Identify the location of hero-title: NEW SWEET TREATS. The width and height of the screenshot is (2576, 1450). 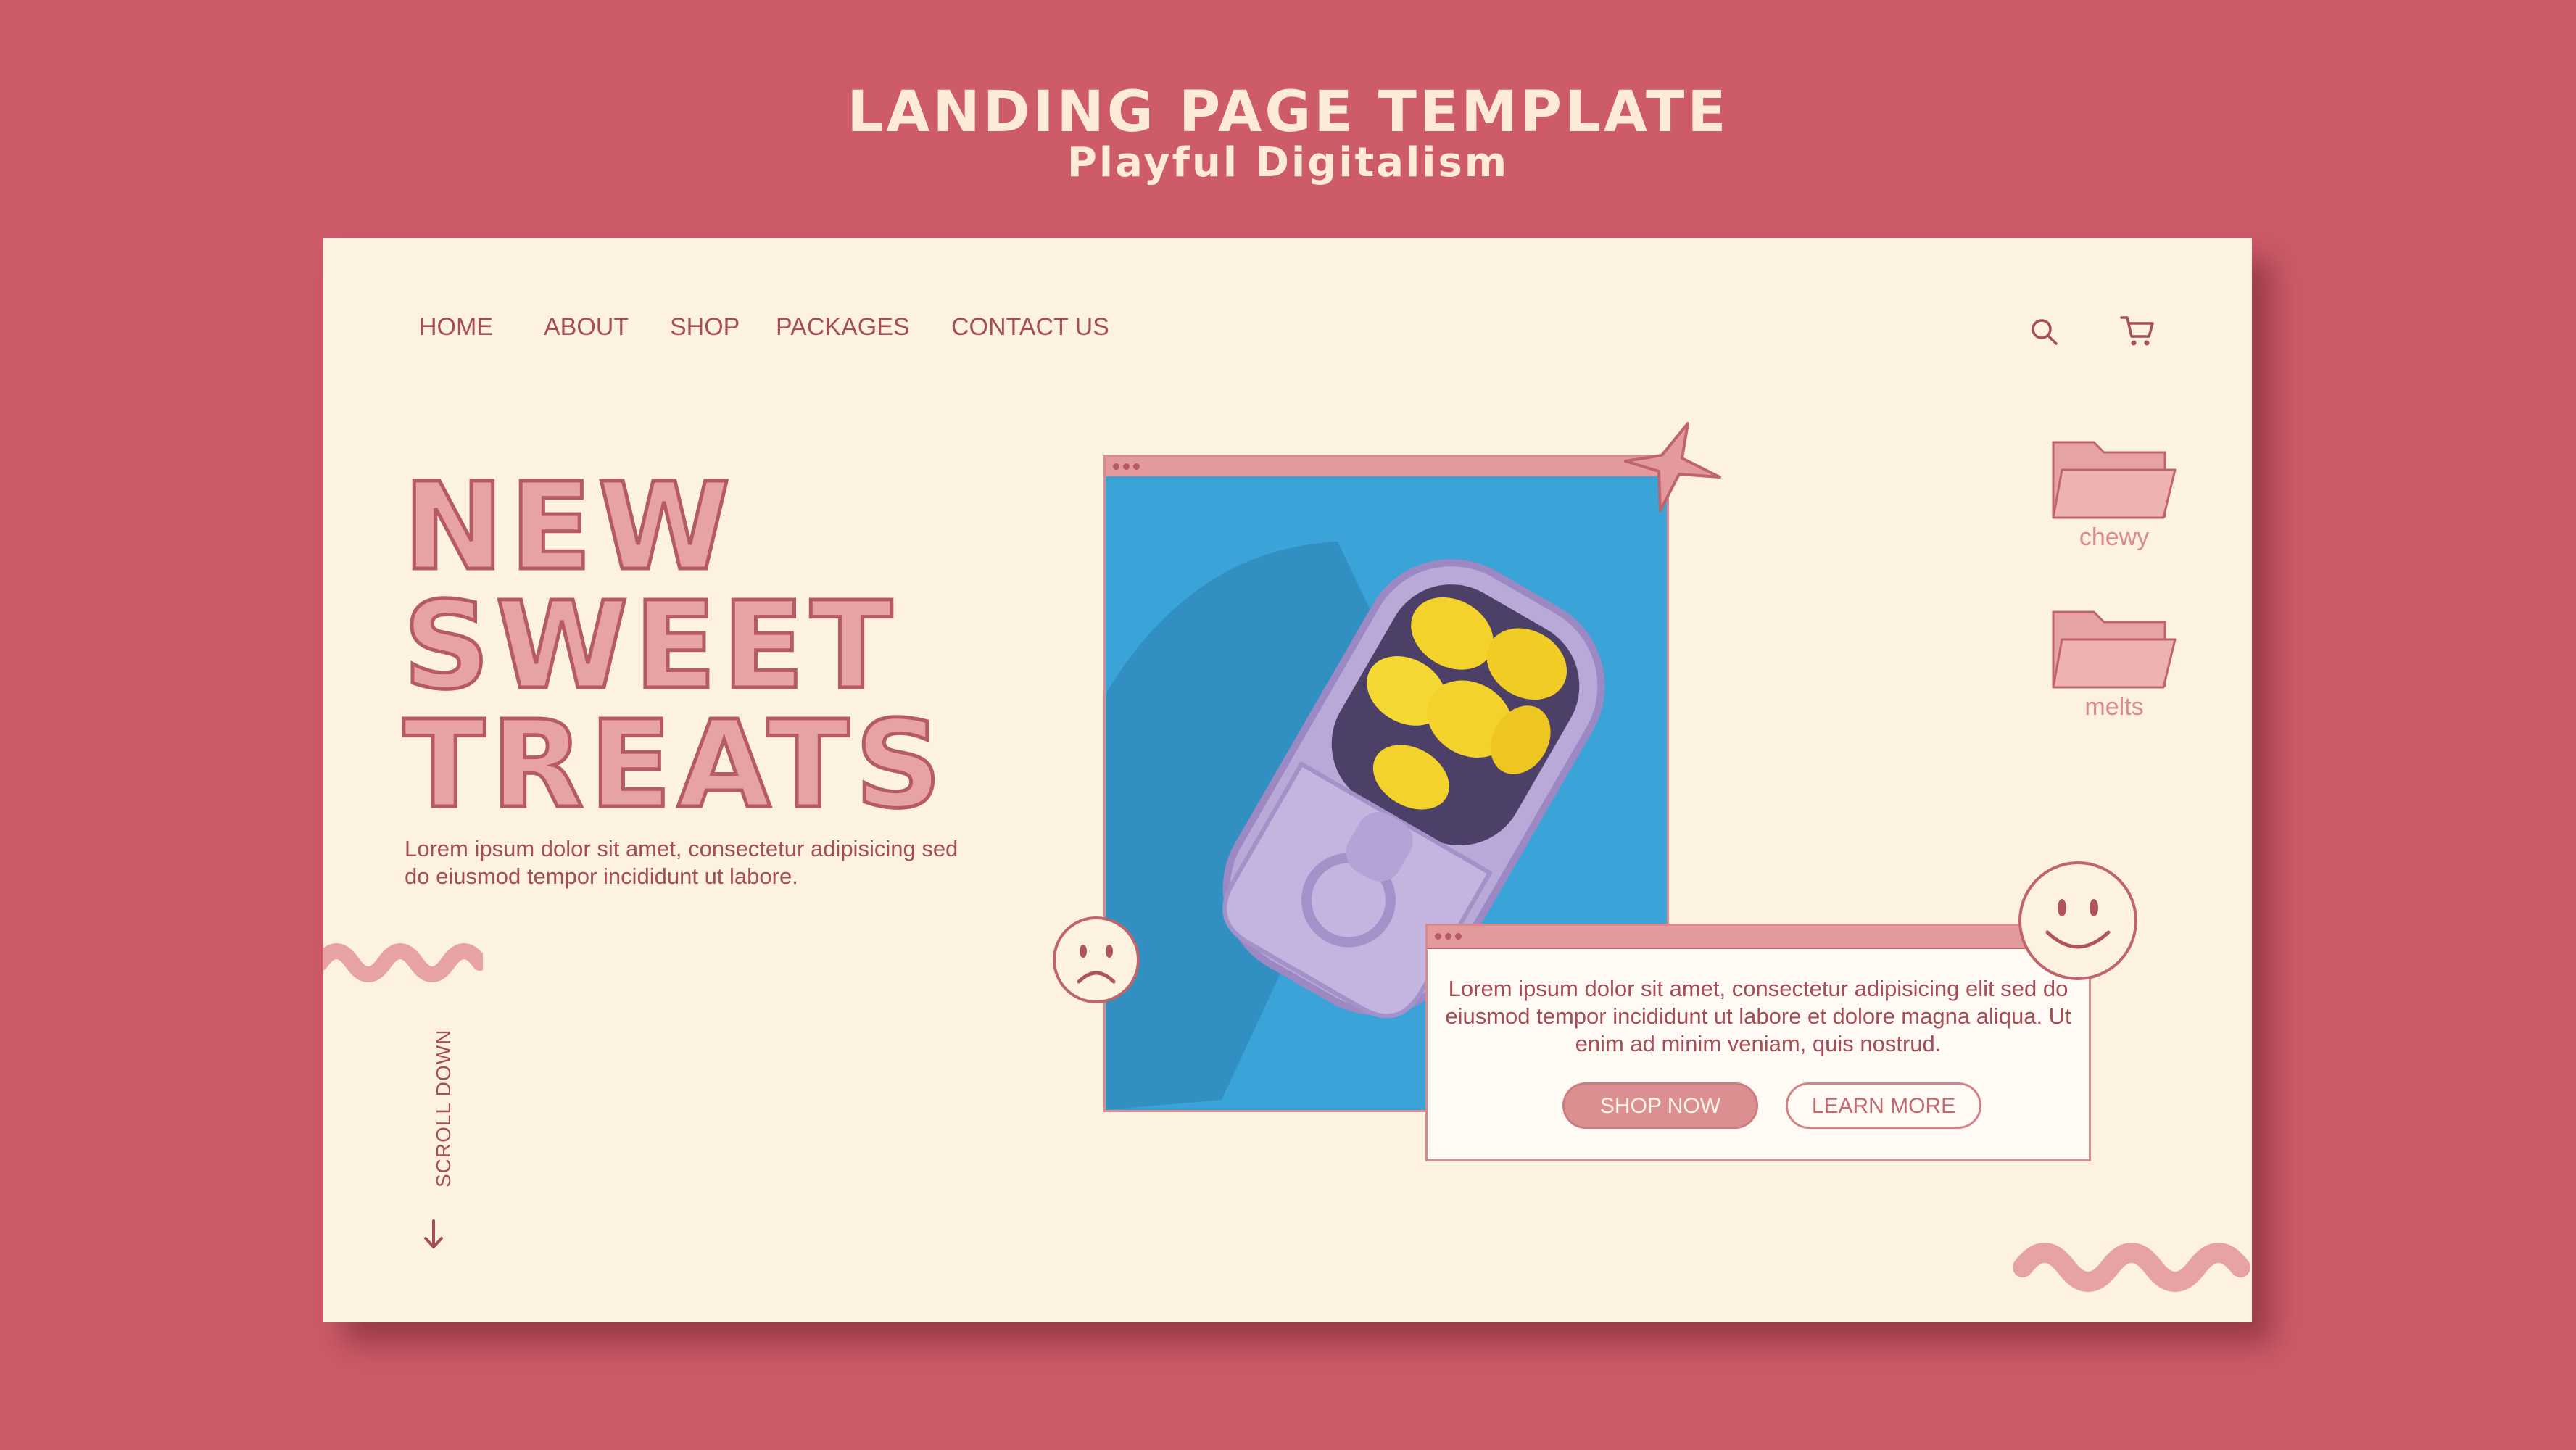
(675, 646).